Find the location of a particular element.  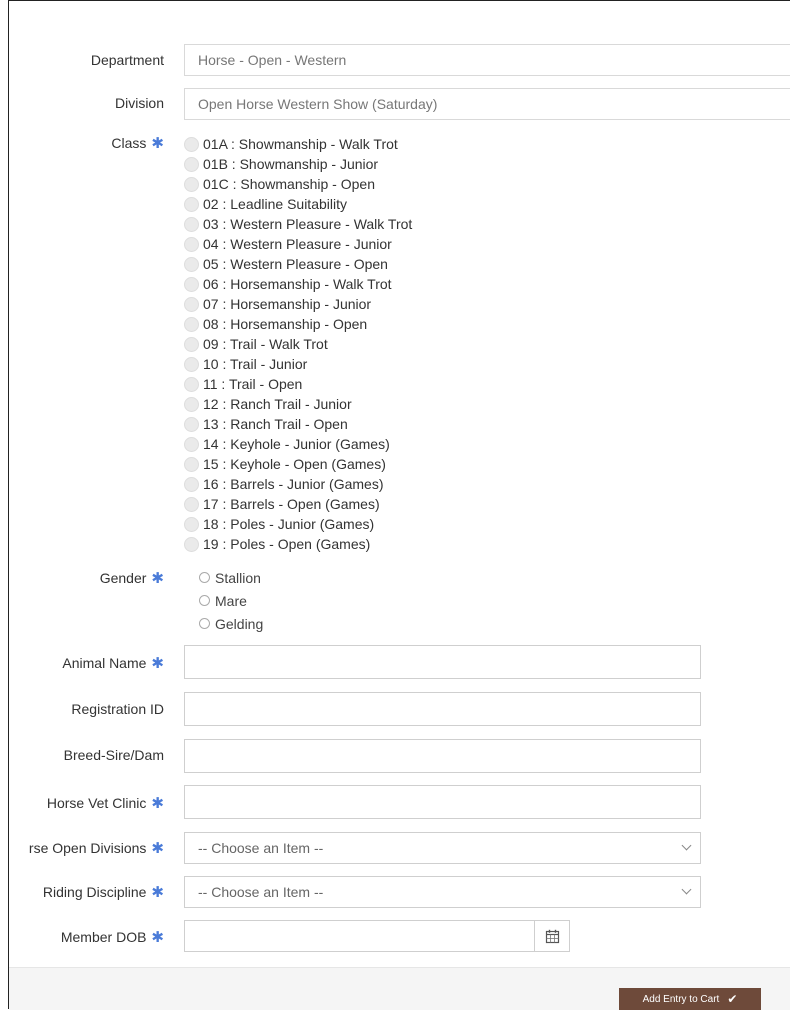

class-option: 04 : Western Pleasure - Junior is located at coordinates (384, 244).